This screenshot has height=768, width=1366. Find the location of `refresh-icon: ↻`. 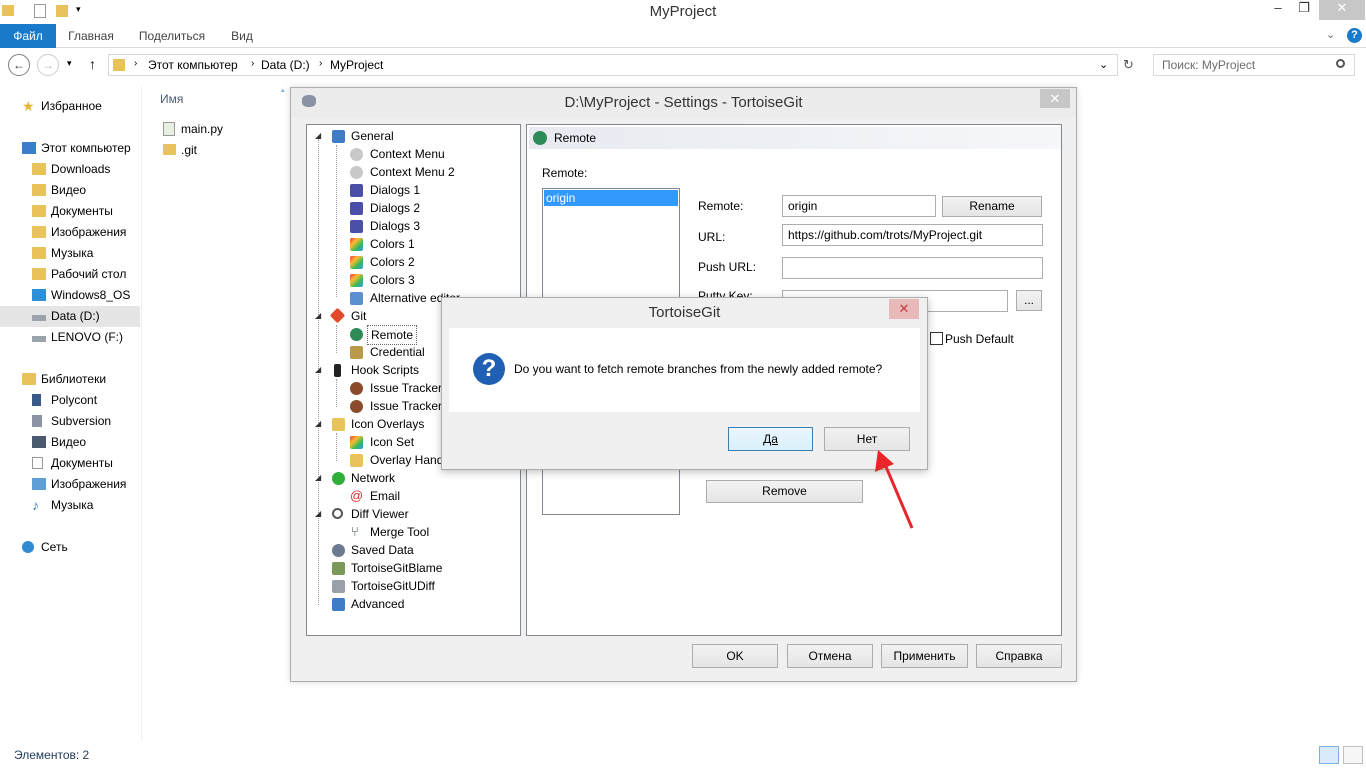

refresh-icon: ↻ is located at coordinates (1128, 65).